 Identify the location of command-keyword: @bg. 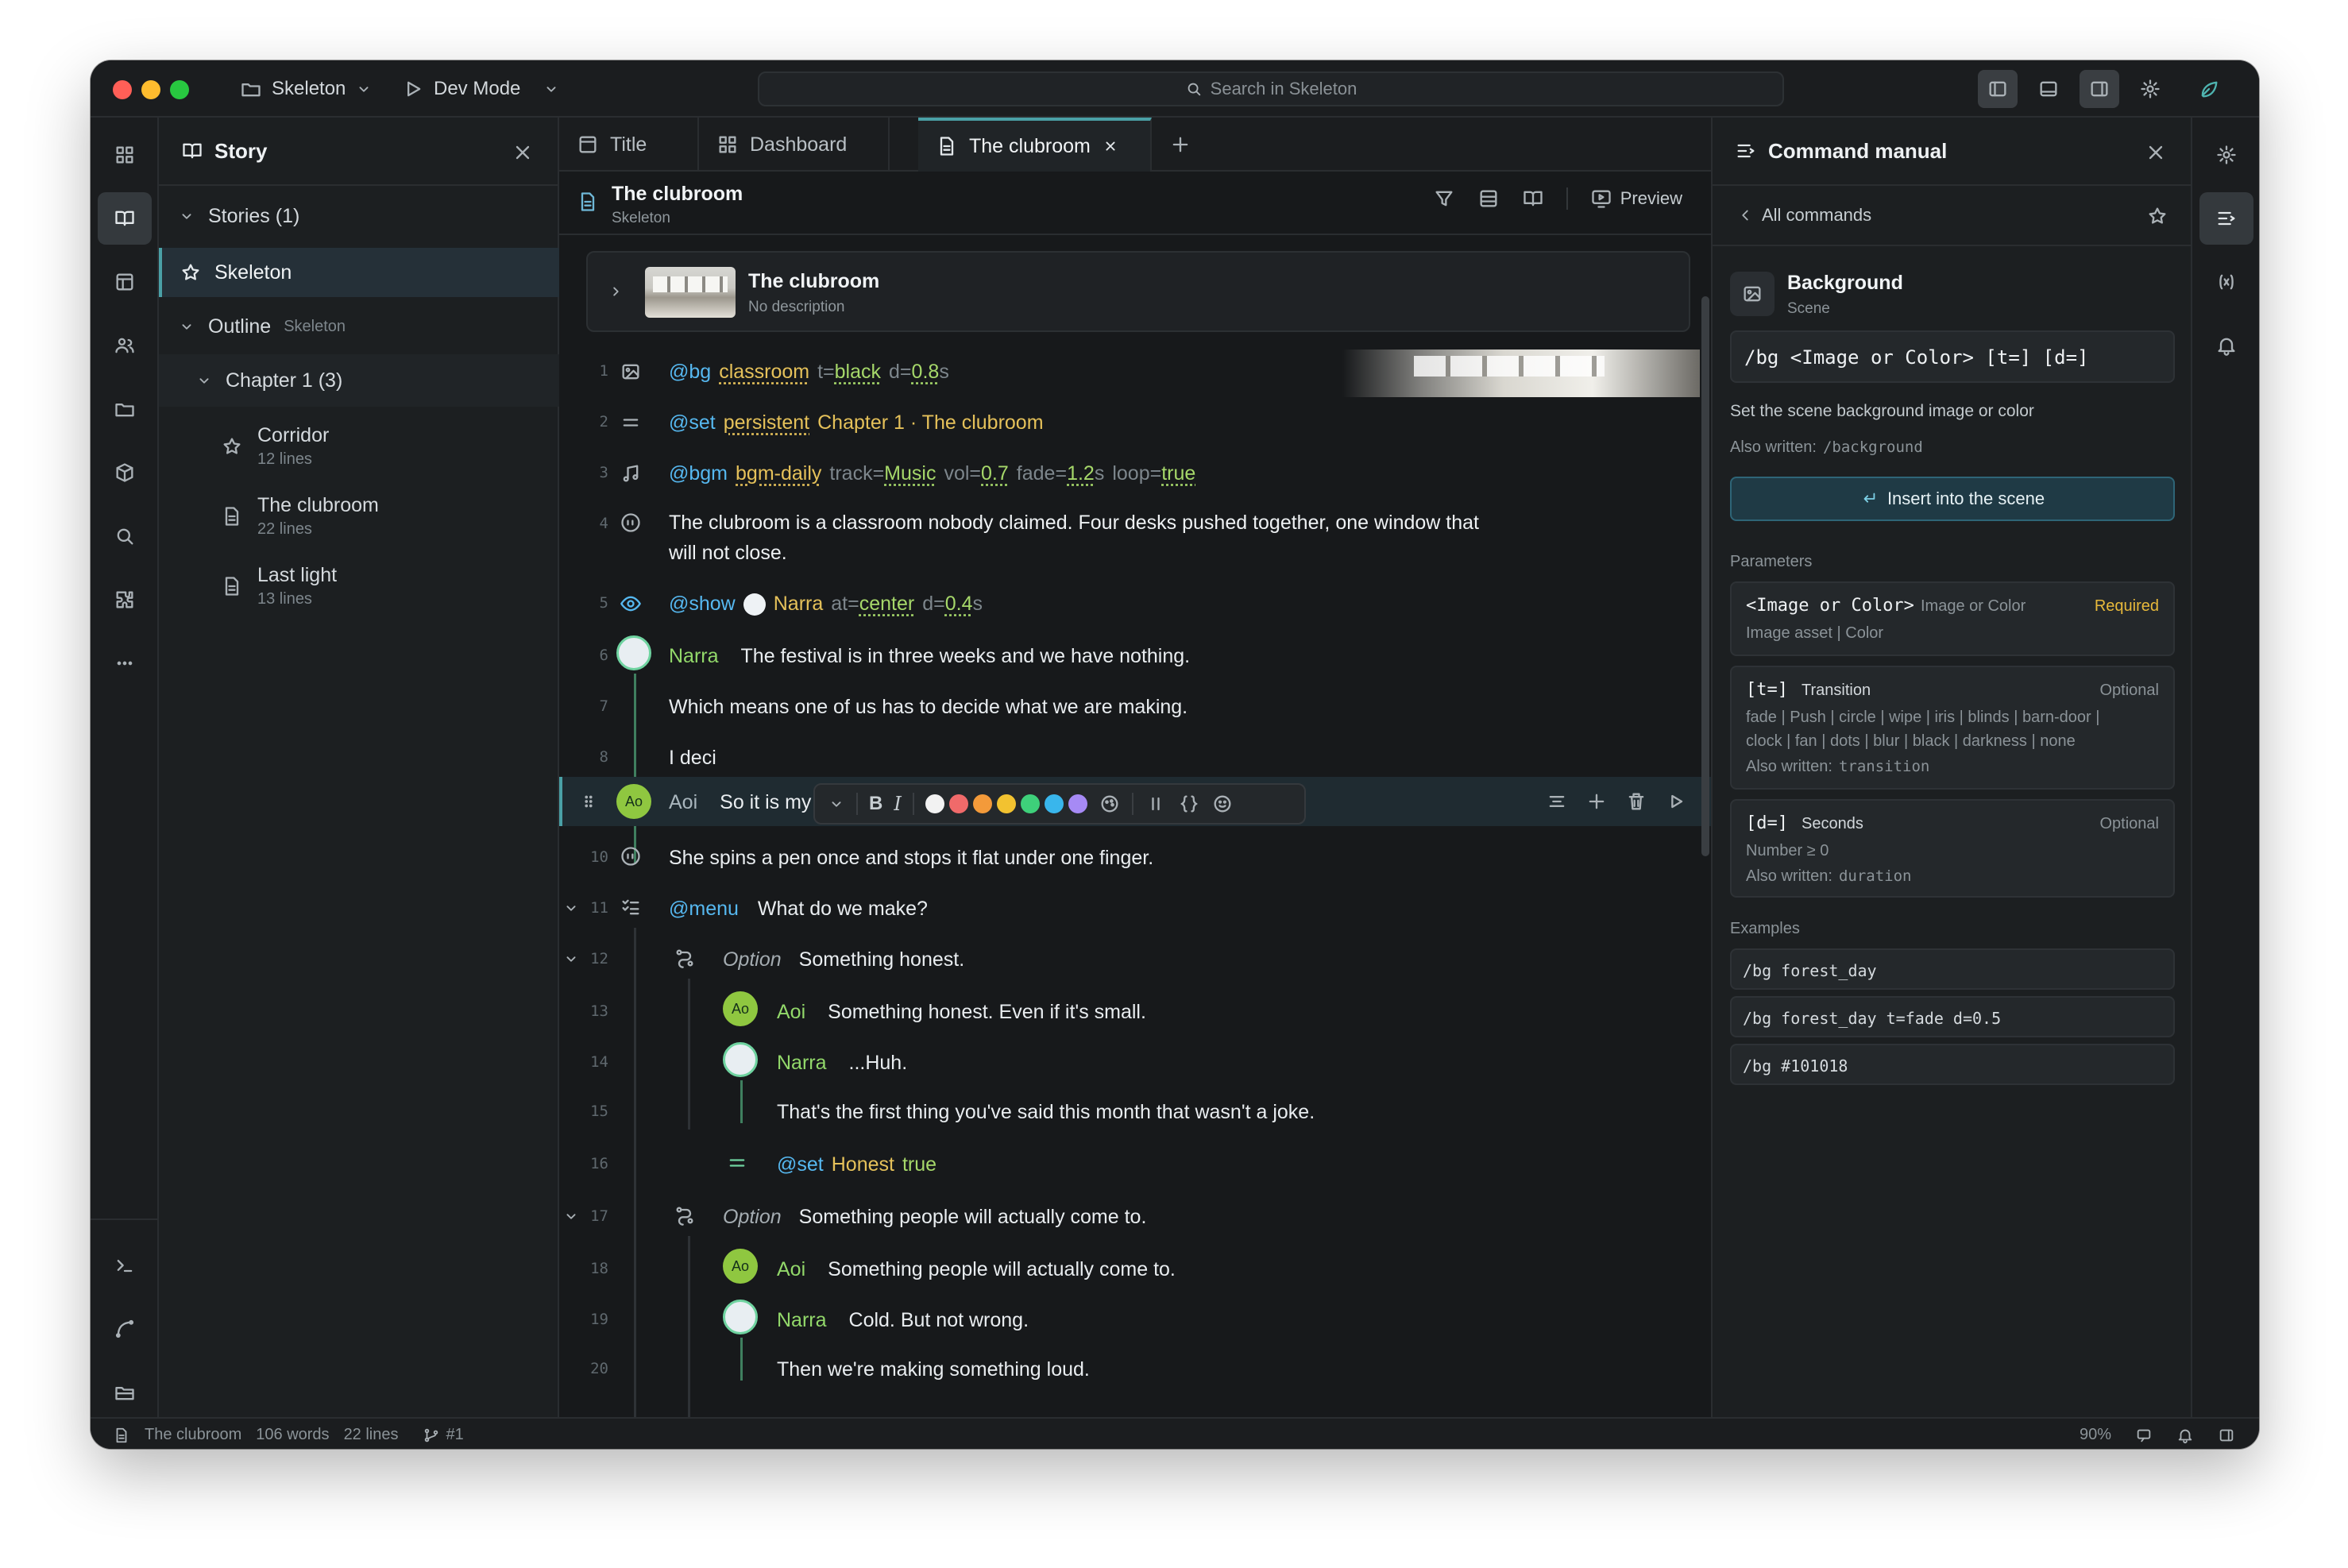
(690, 372).